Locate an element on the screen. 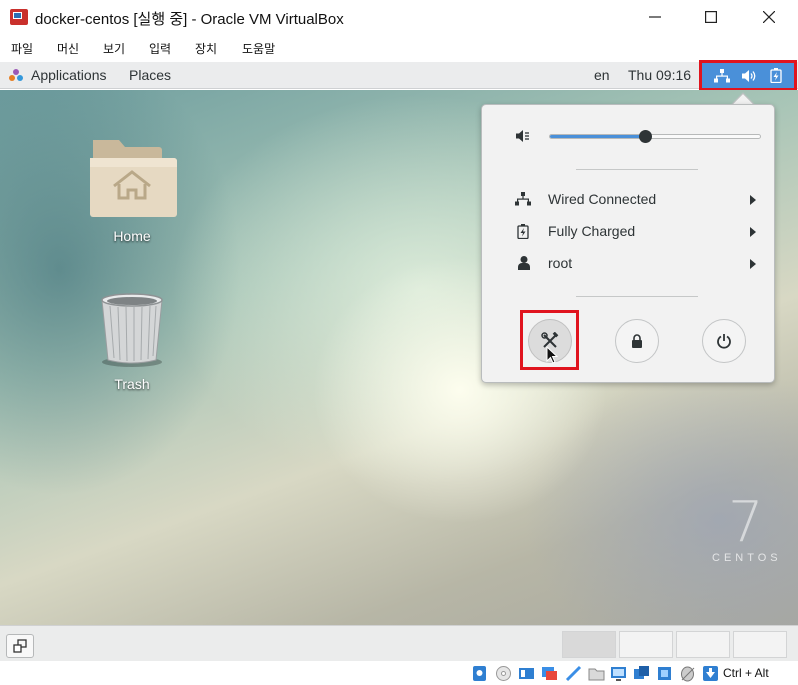  menu-devices: 장치 is located at coordinates (206, 48).